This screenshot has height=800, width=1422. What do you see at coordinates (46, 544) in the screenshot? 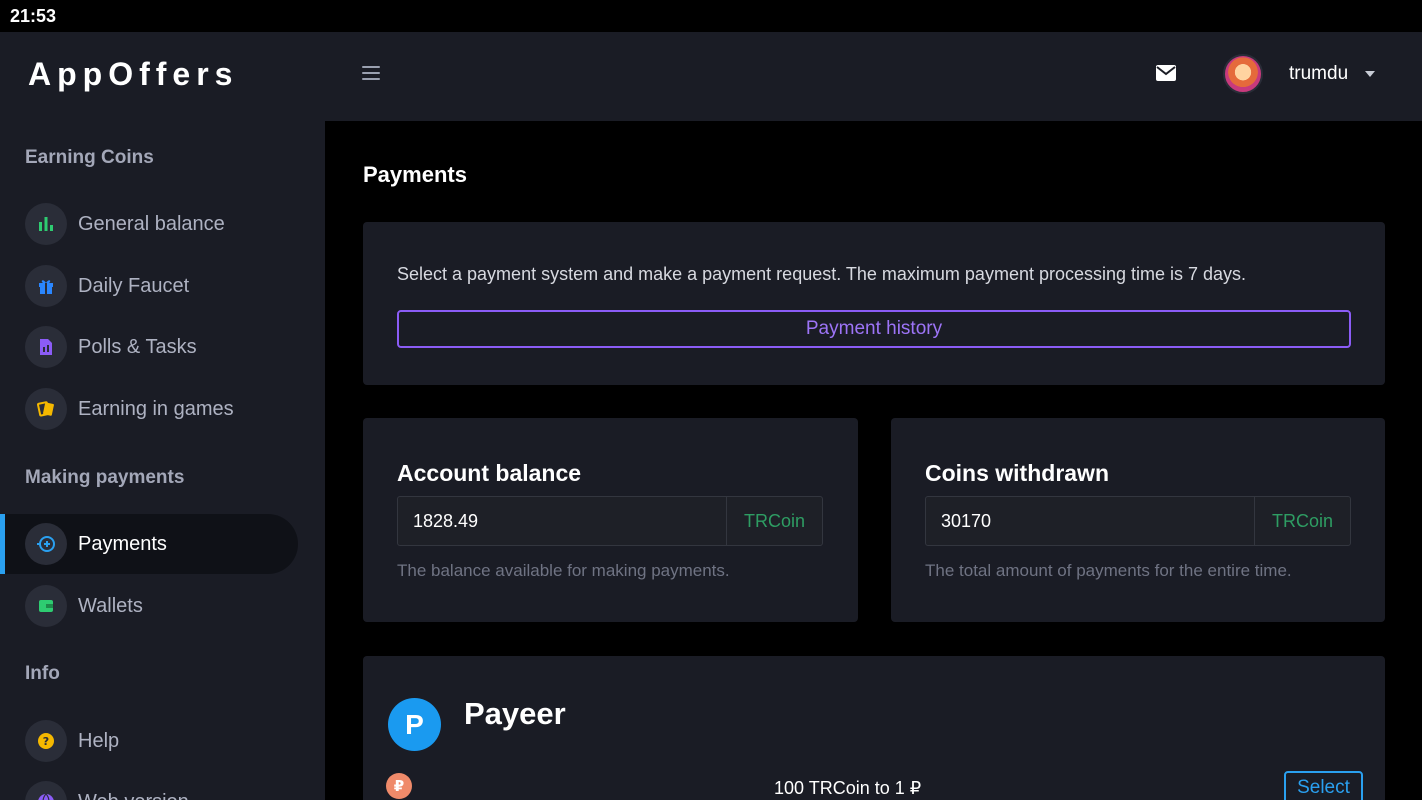
I see `coin-arrow-icon` at bounding box center [46, 544].